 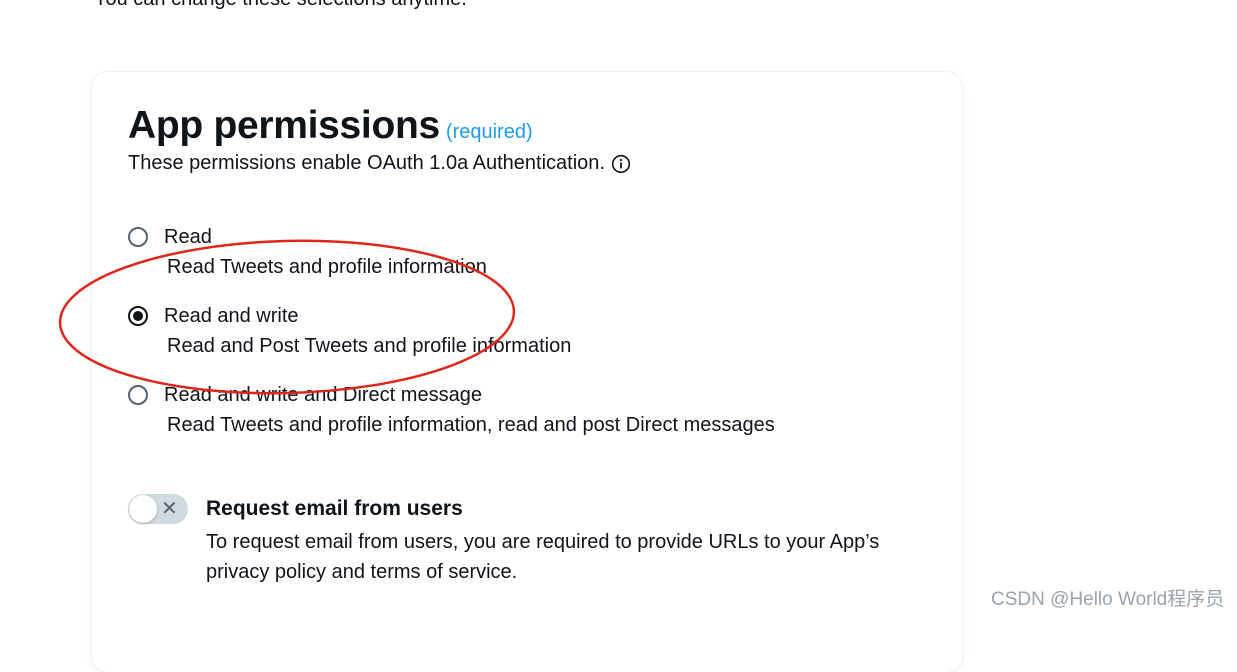 What do you see at coordinates (138, 237) in the screenshot?
I see `radio-read` at bounding box center [138, 237].